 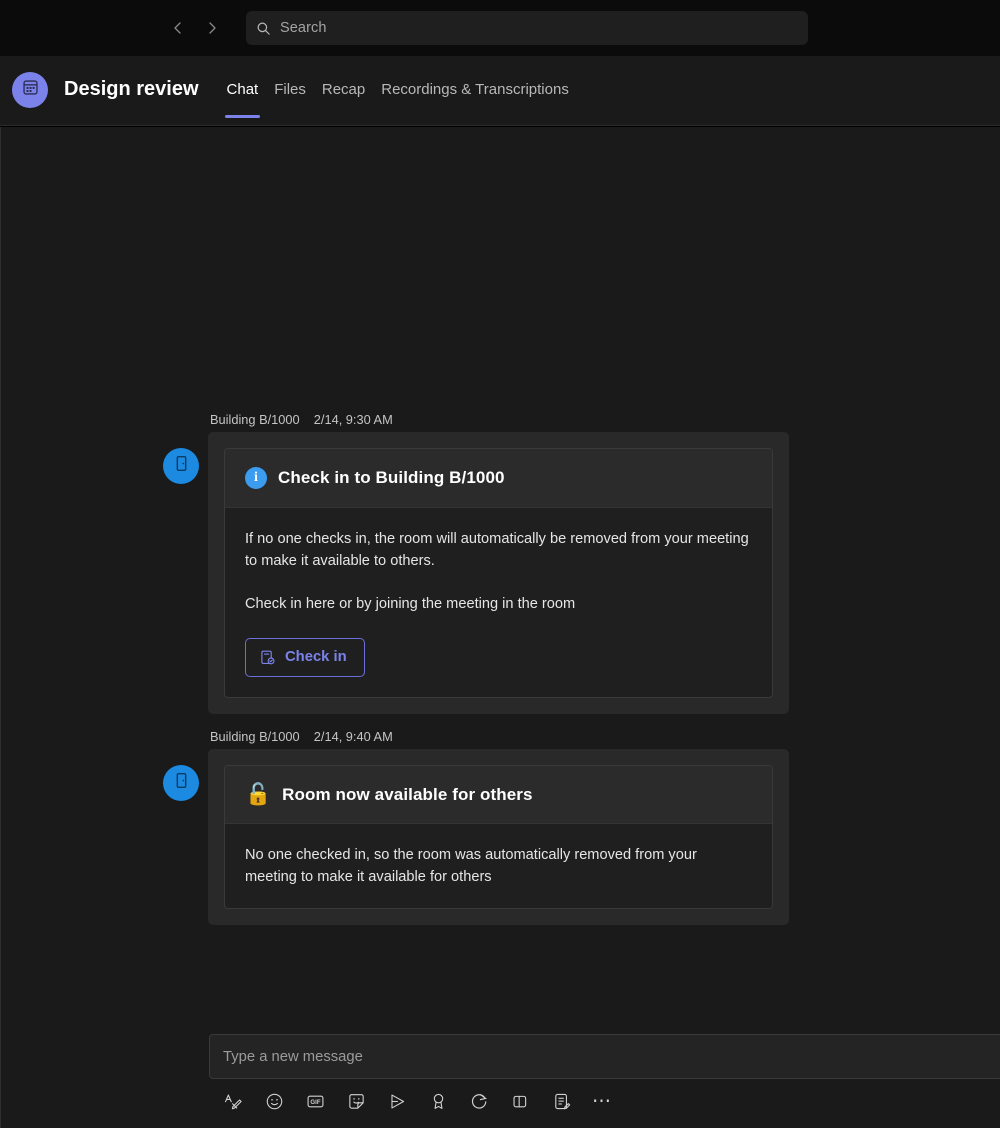 I want to click on card-header: 🔓 Room now available for others, so click(x=498, y=795).